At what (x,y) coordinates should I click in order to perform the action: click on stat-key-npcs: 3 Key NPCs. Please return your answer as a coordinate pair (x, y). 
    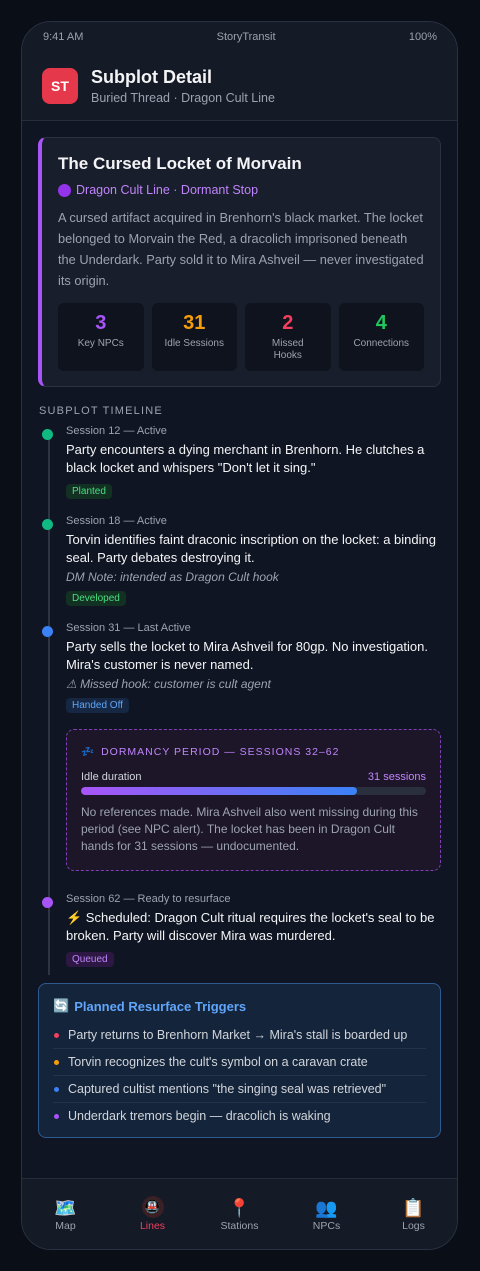
    Looking at the image, I should click on (101, 337).